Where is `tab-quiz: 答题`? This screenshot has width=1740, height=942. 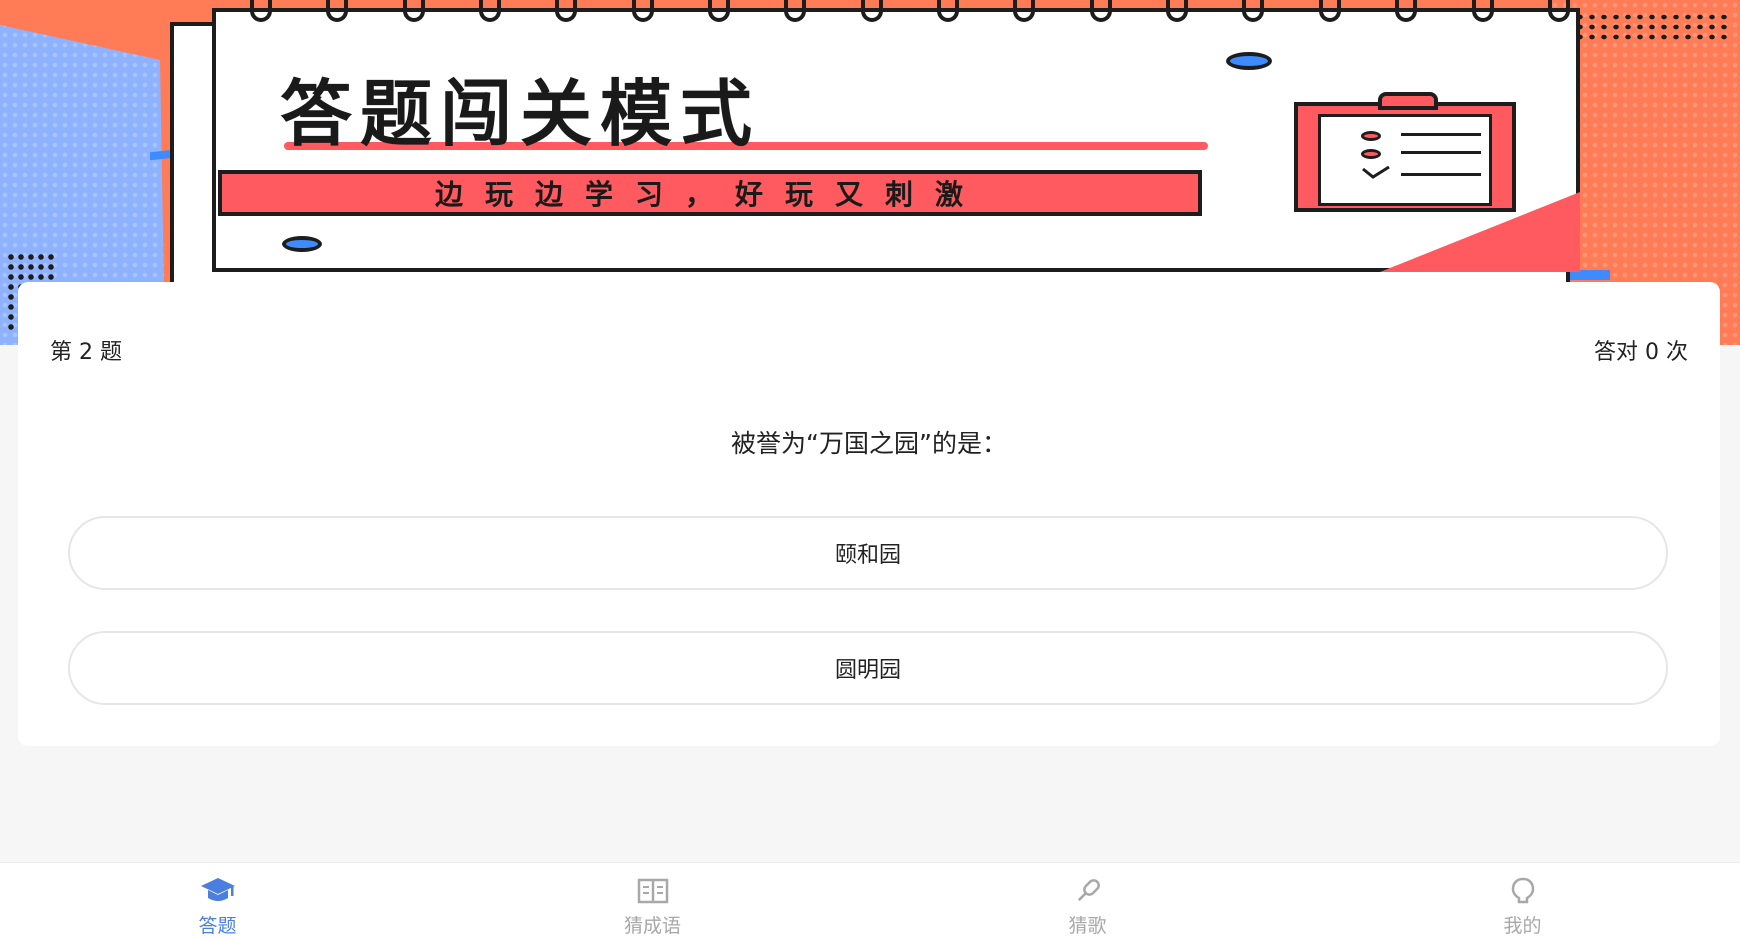
tab-quiz: 答题 is located at coordinates (217, 902).